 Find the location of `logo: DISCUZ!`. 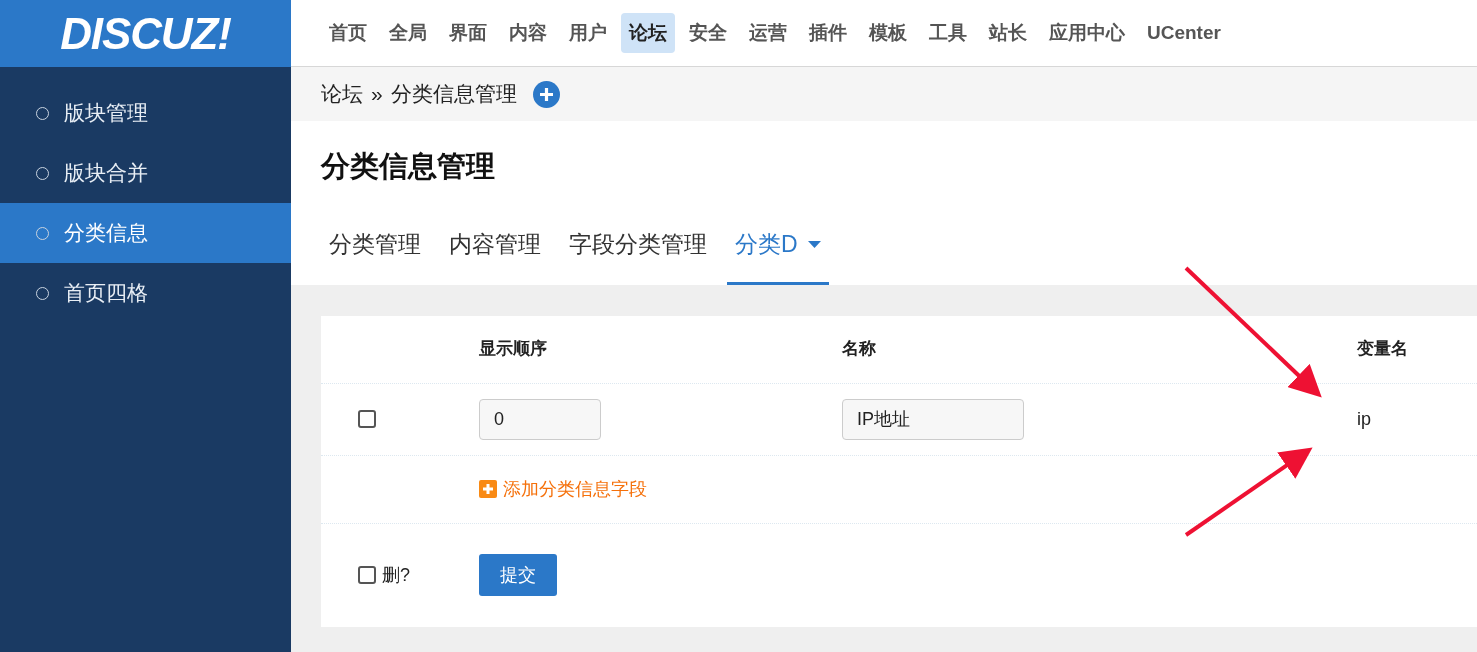

logo: DISCUZ! is located at coordinates (145, 33).